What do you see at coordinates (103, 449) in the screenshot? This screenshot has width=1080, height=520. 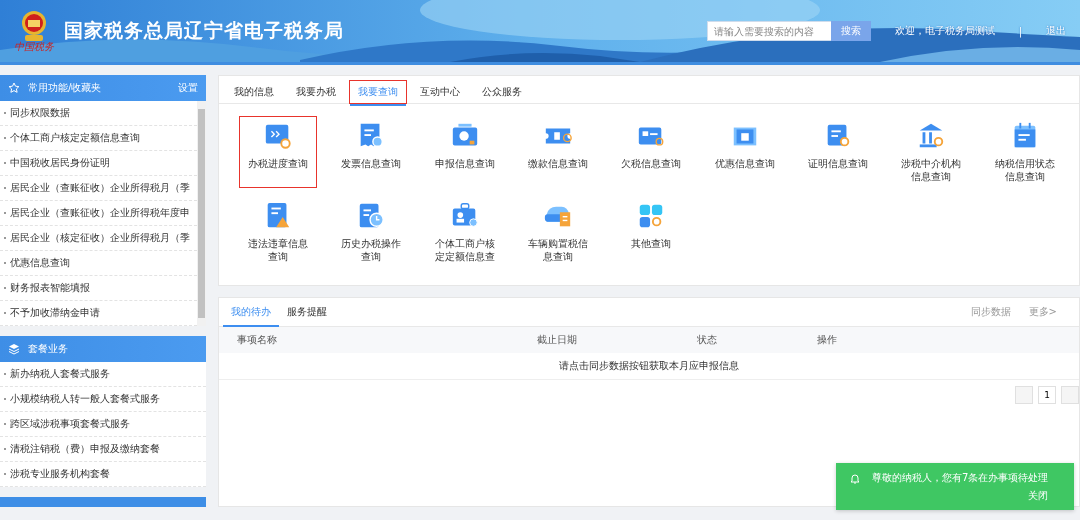 I see `sidebar-item: 清税注销税（费）申报及缴纳套餐` at bounding box center [103, 449].